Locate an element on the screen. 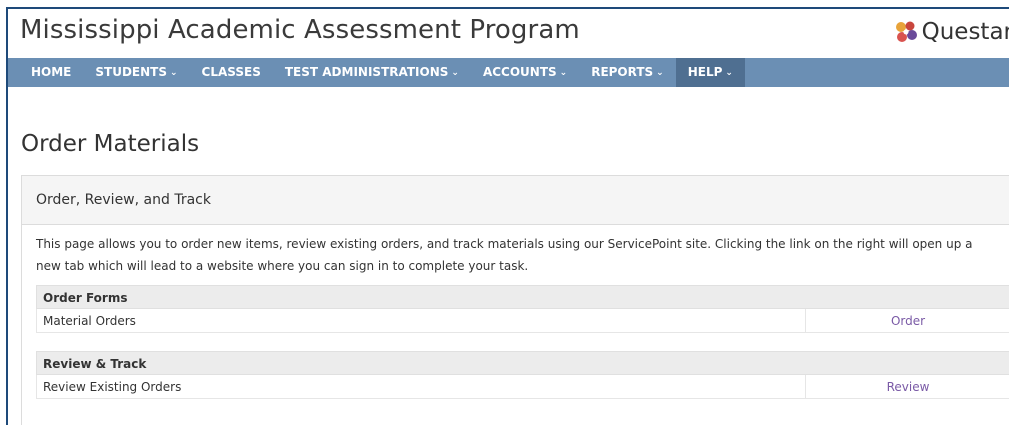 The width and height of the screenshot is (1009, 425). nav-label: TEST ADMINISTRATIONS is located at coordinates (366, 72).